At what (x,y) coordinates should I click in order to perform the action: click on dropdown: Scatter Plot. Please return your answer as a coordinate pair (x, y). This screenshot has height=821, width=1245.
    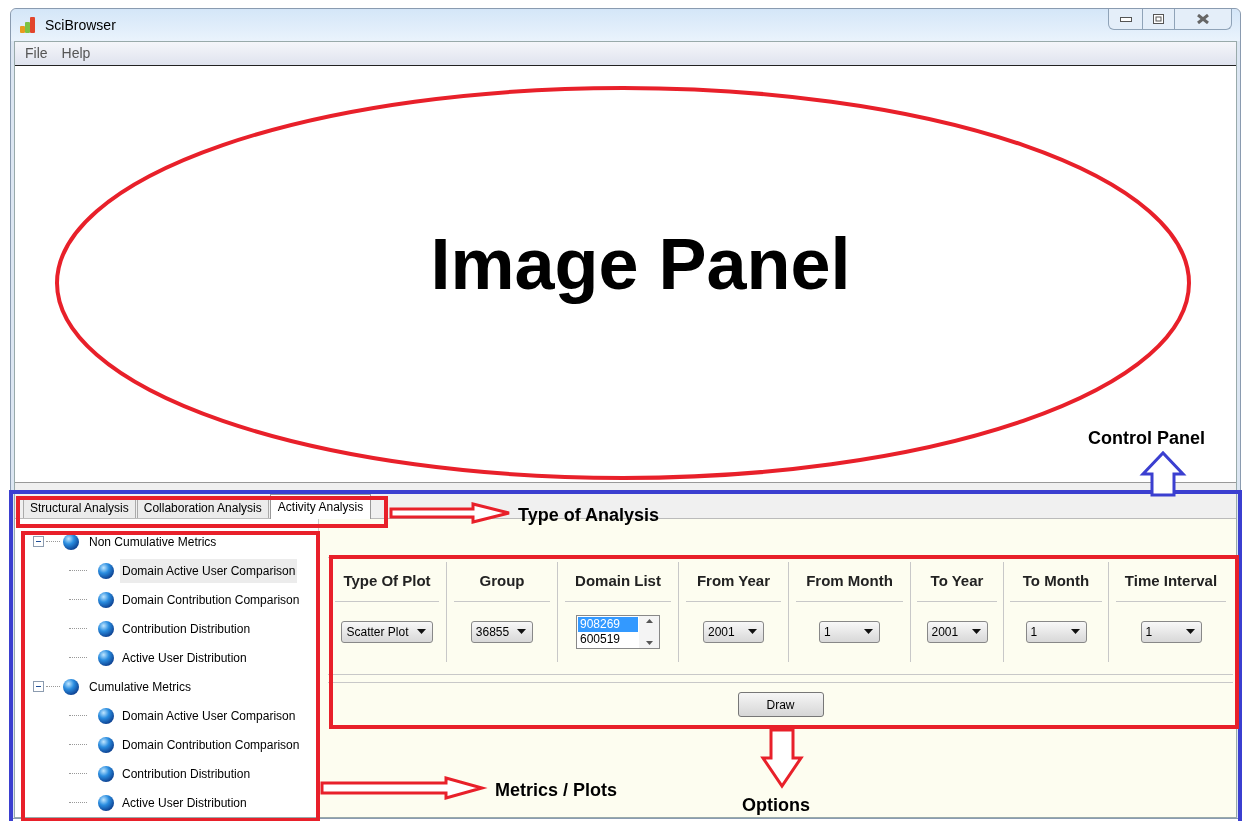
    Looking at the image, I should click on (387, 631).